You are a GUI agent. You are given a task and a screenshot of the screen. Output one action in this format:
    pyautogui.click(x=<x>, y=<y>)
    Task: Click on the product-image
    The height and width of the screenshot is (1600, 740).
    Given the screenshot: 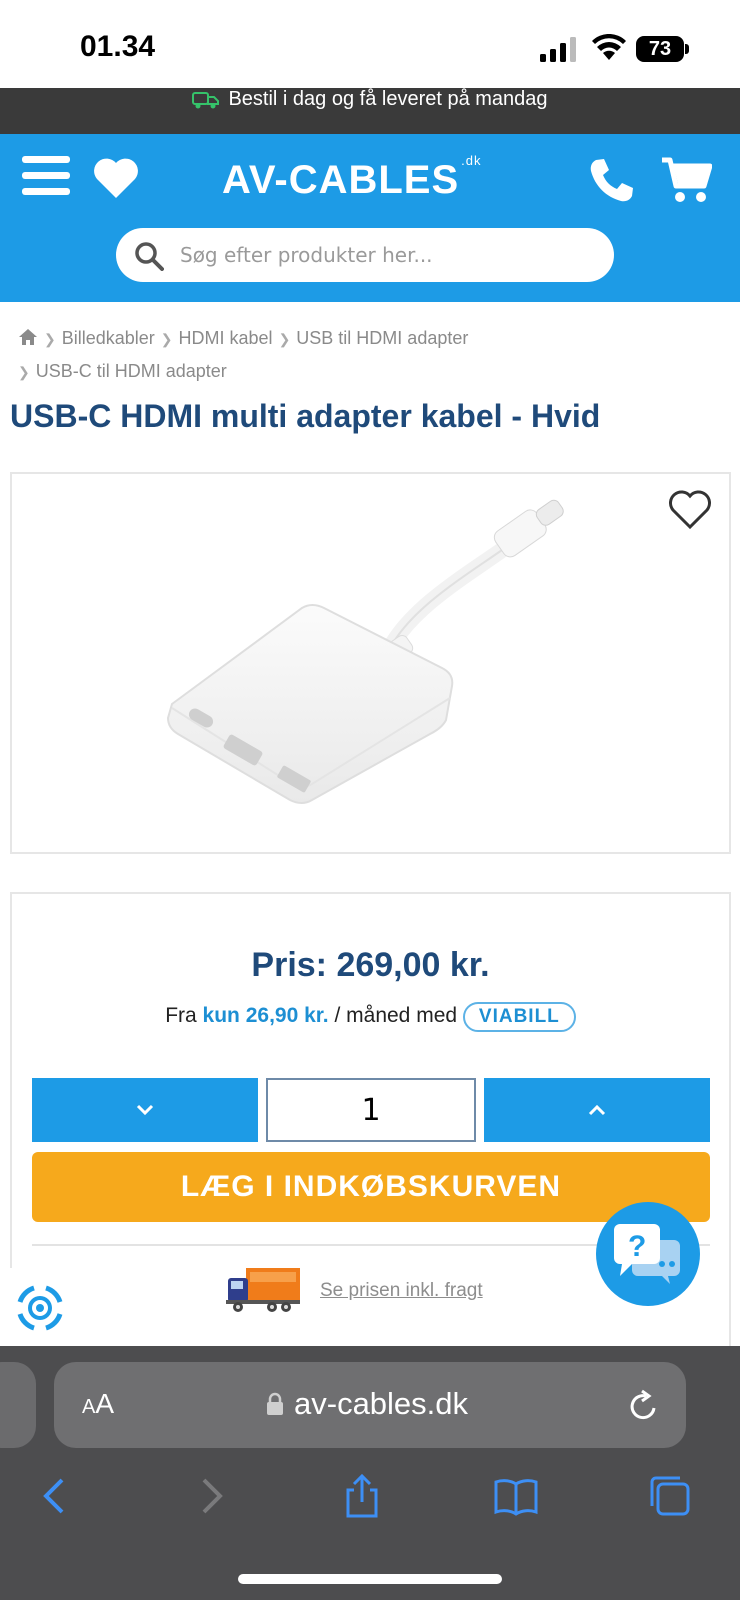 What is the action you would take?
    pyautogui.click(x=372, y=658)
    